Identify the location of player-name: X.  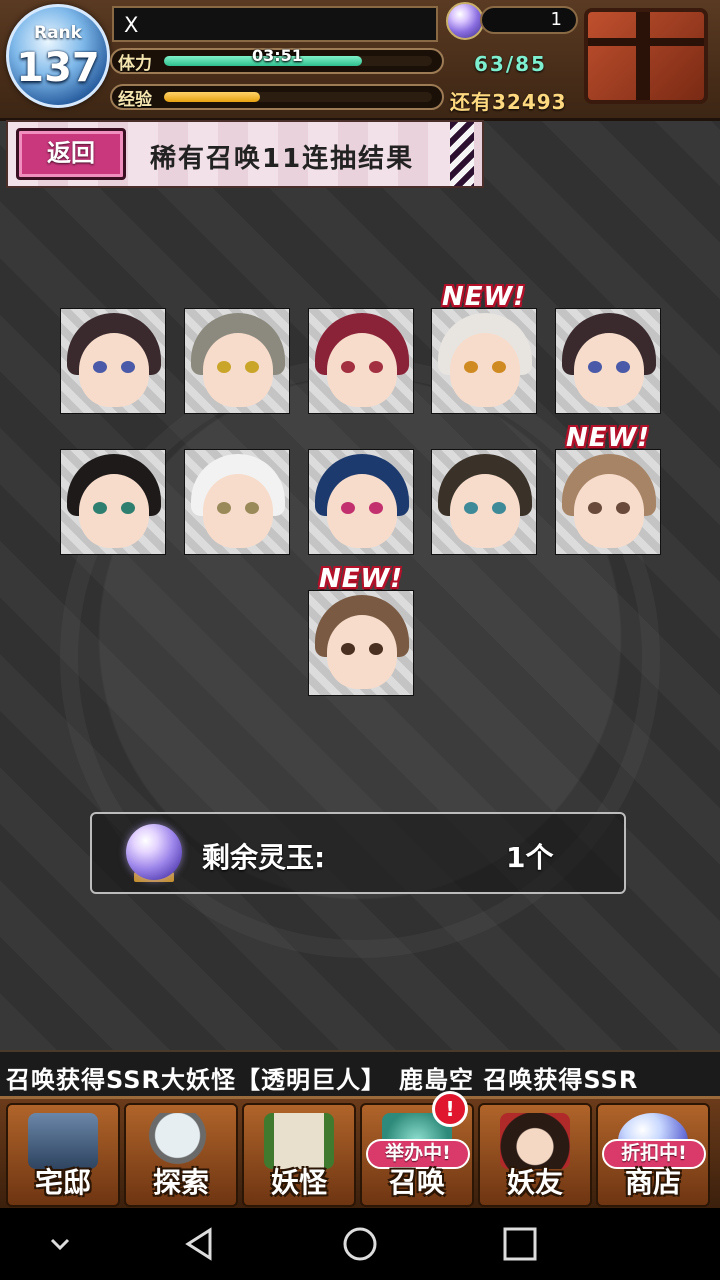
(131, 25).